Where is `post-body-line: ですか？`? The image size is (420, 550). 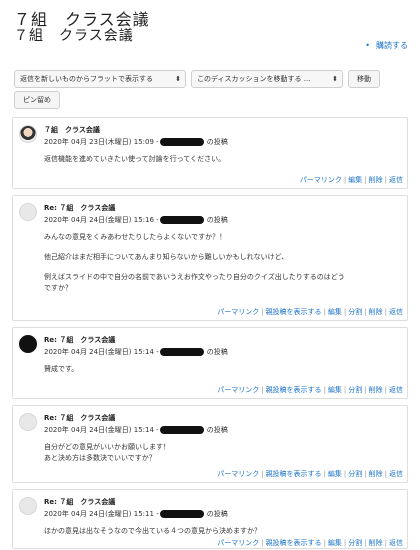
post-body-line: ですか？ is located at coordinates (58, 288).